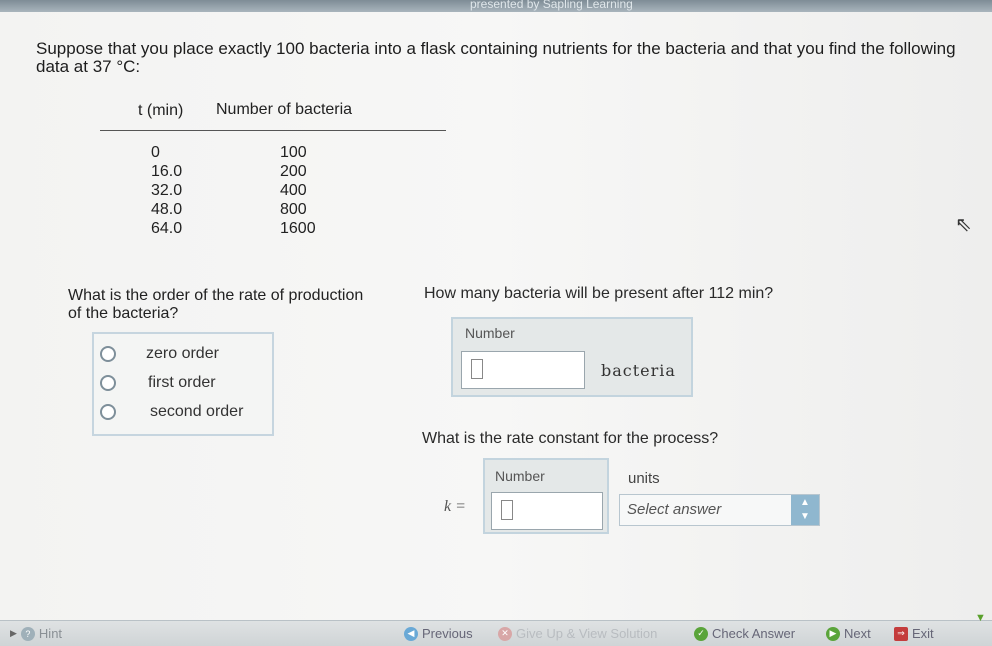 The width and height of the screenshot is (992, 646). I want to click on option-second-order: second order, so click(171, 412).